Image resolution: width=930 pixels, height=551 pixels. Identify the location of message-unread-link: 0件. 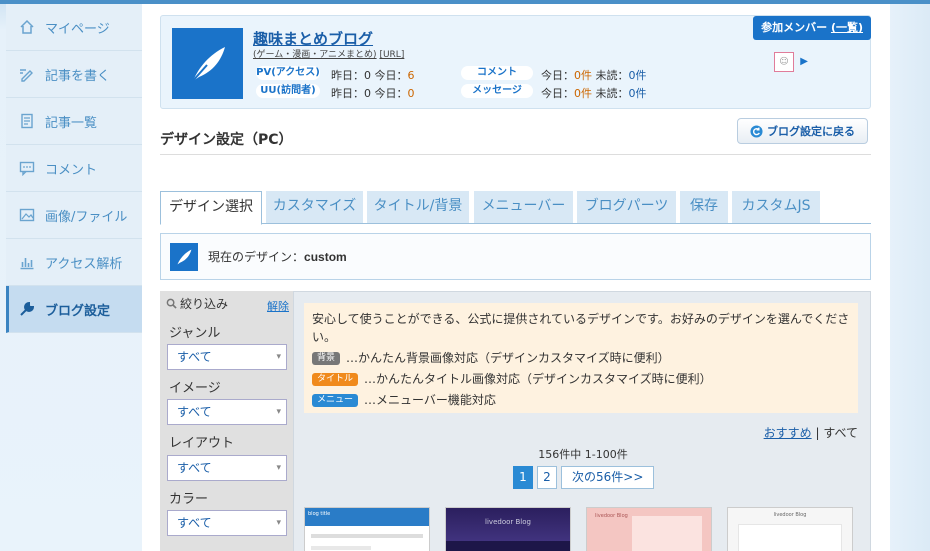
(638, 93).